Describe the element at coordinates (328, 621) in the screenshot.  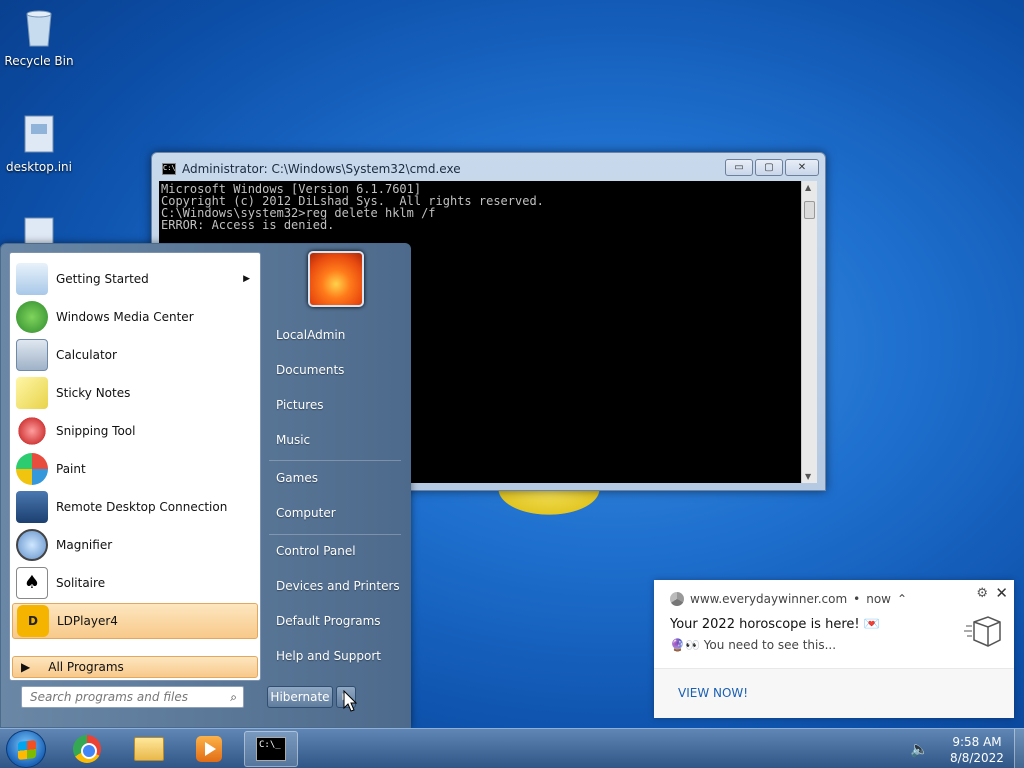
I see `start-item-default-programs: Default Programs` at that location.